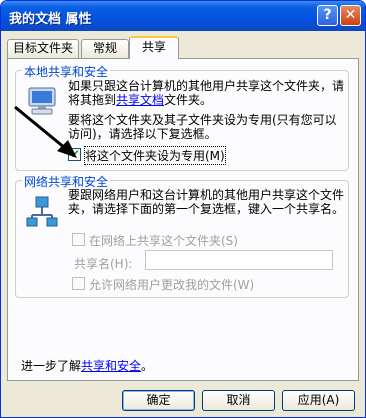 Image resolution: width=366 pixels, height=418 pixels. I want to click on local-sharing-group-title: 本地共享和安全, so click(66, 71).